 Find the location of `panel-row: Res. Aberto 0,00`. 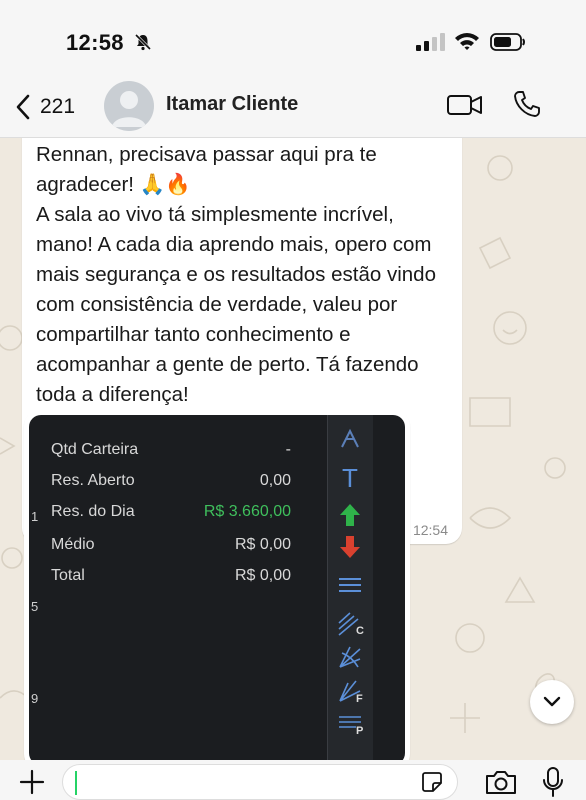

panel-row: Res. Aberto 0,00 is located at coordinates (171, 482).